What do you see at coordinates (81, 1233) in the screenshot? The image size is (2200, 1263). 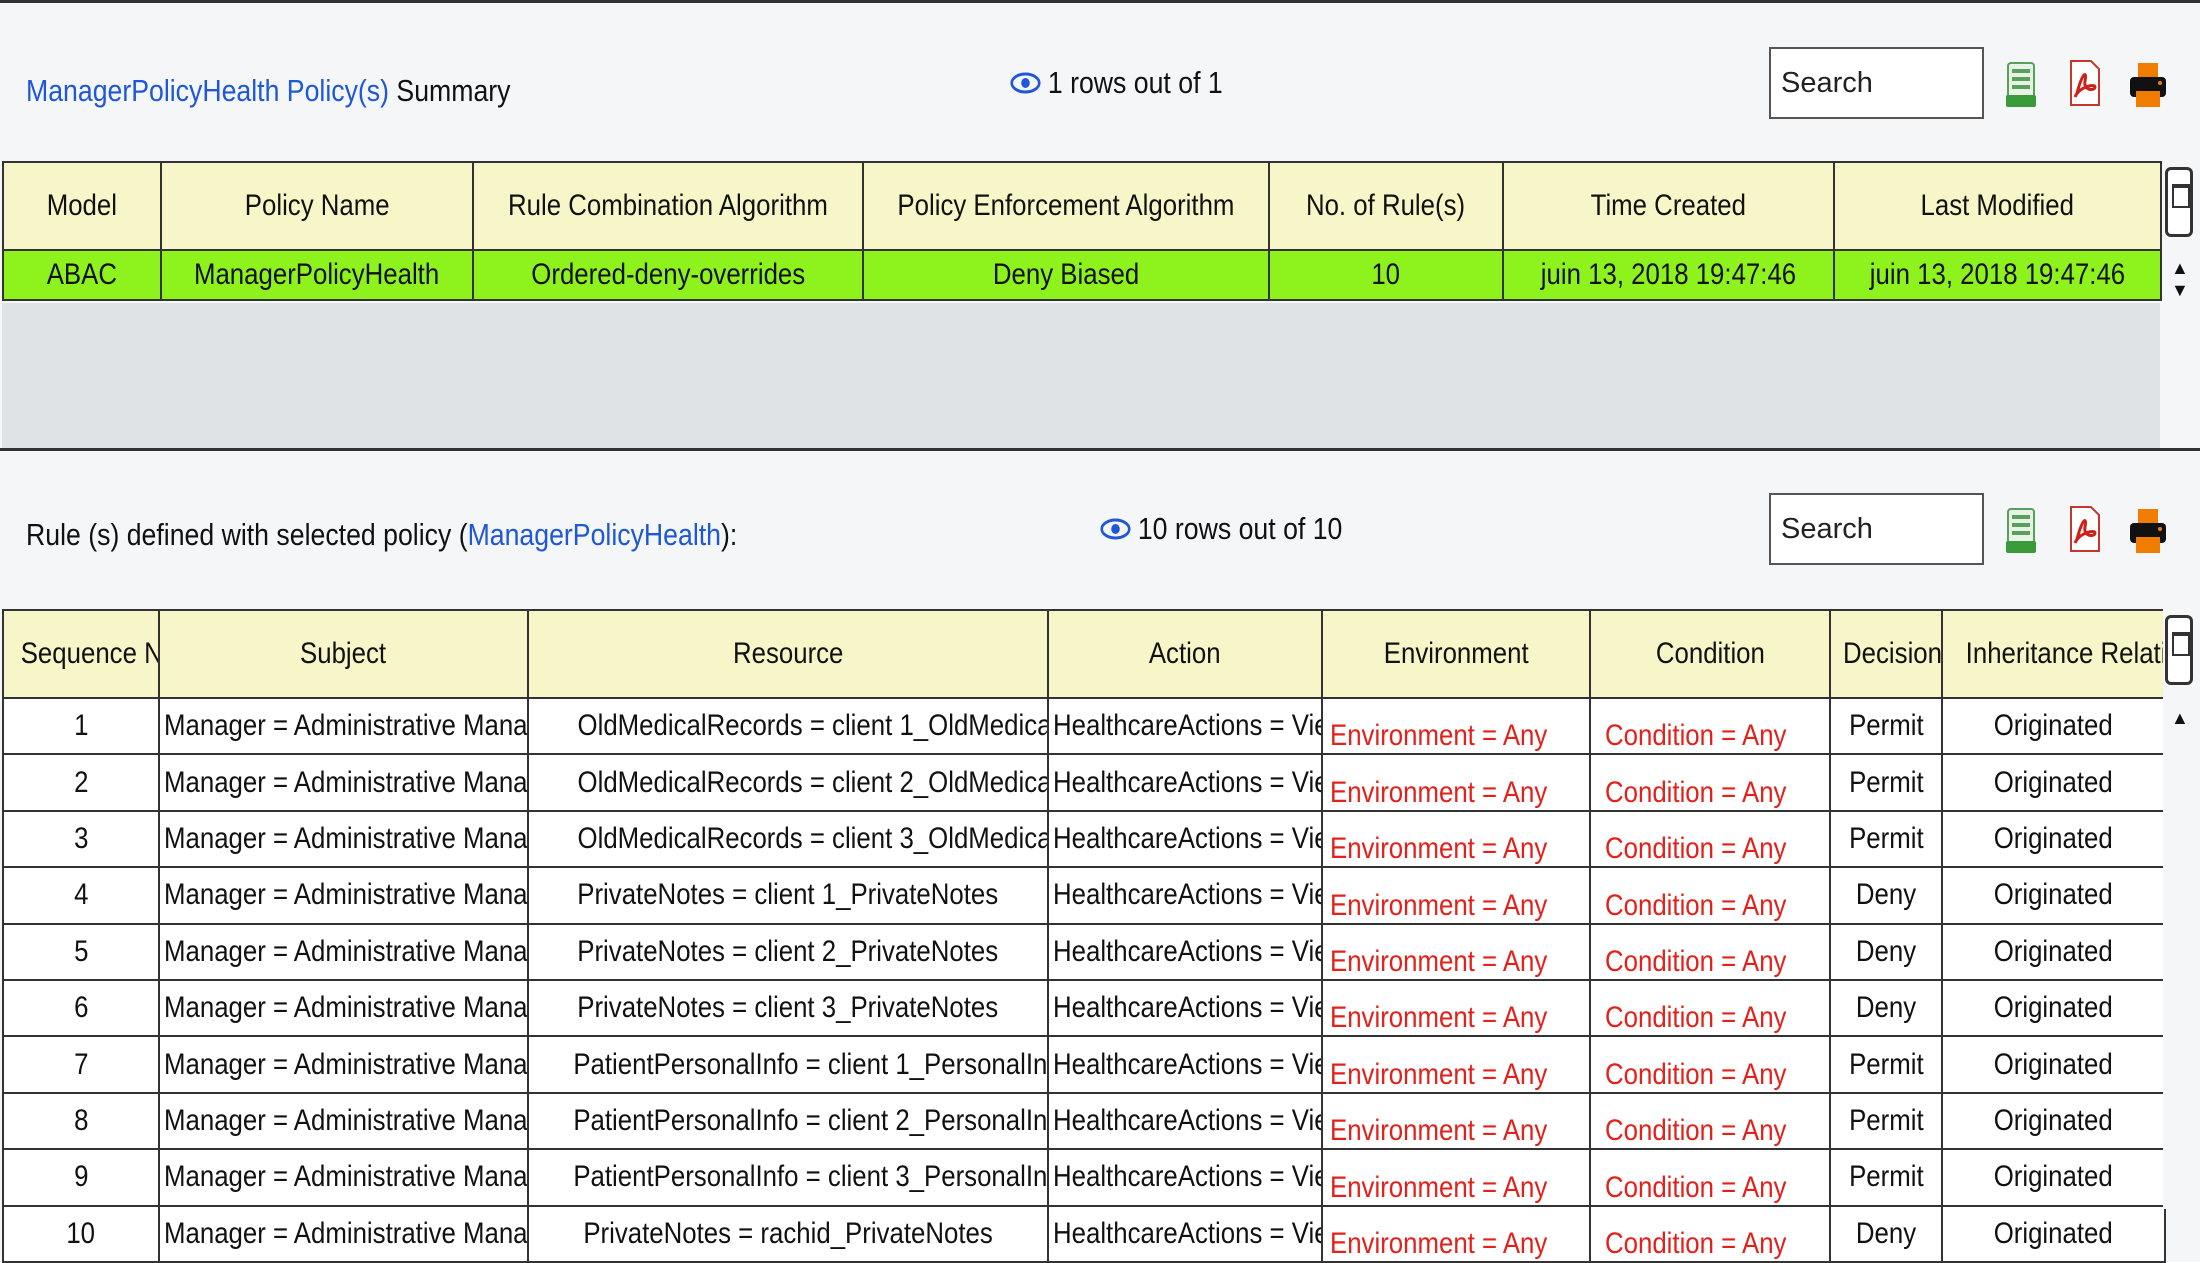 I see `sequence-cell: 10` at bounding box center [81, 1233].